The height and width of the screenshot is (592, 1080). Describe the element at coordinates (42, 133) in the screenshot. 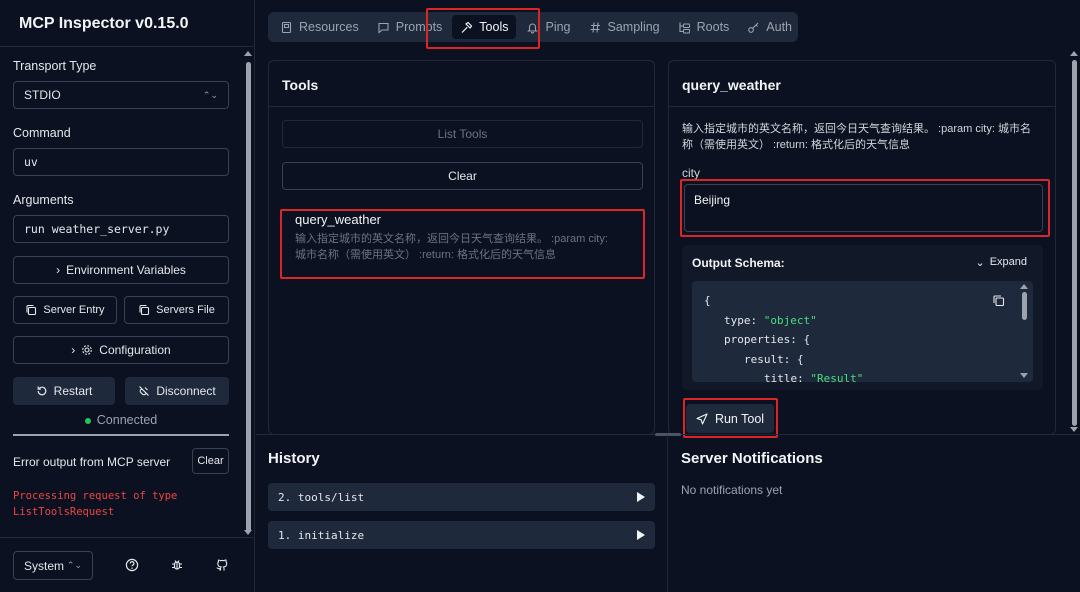

I see `command-label: Command` at that location.